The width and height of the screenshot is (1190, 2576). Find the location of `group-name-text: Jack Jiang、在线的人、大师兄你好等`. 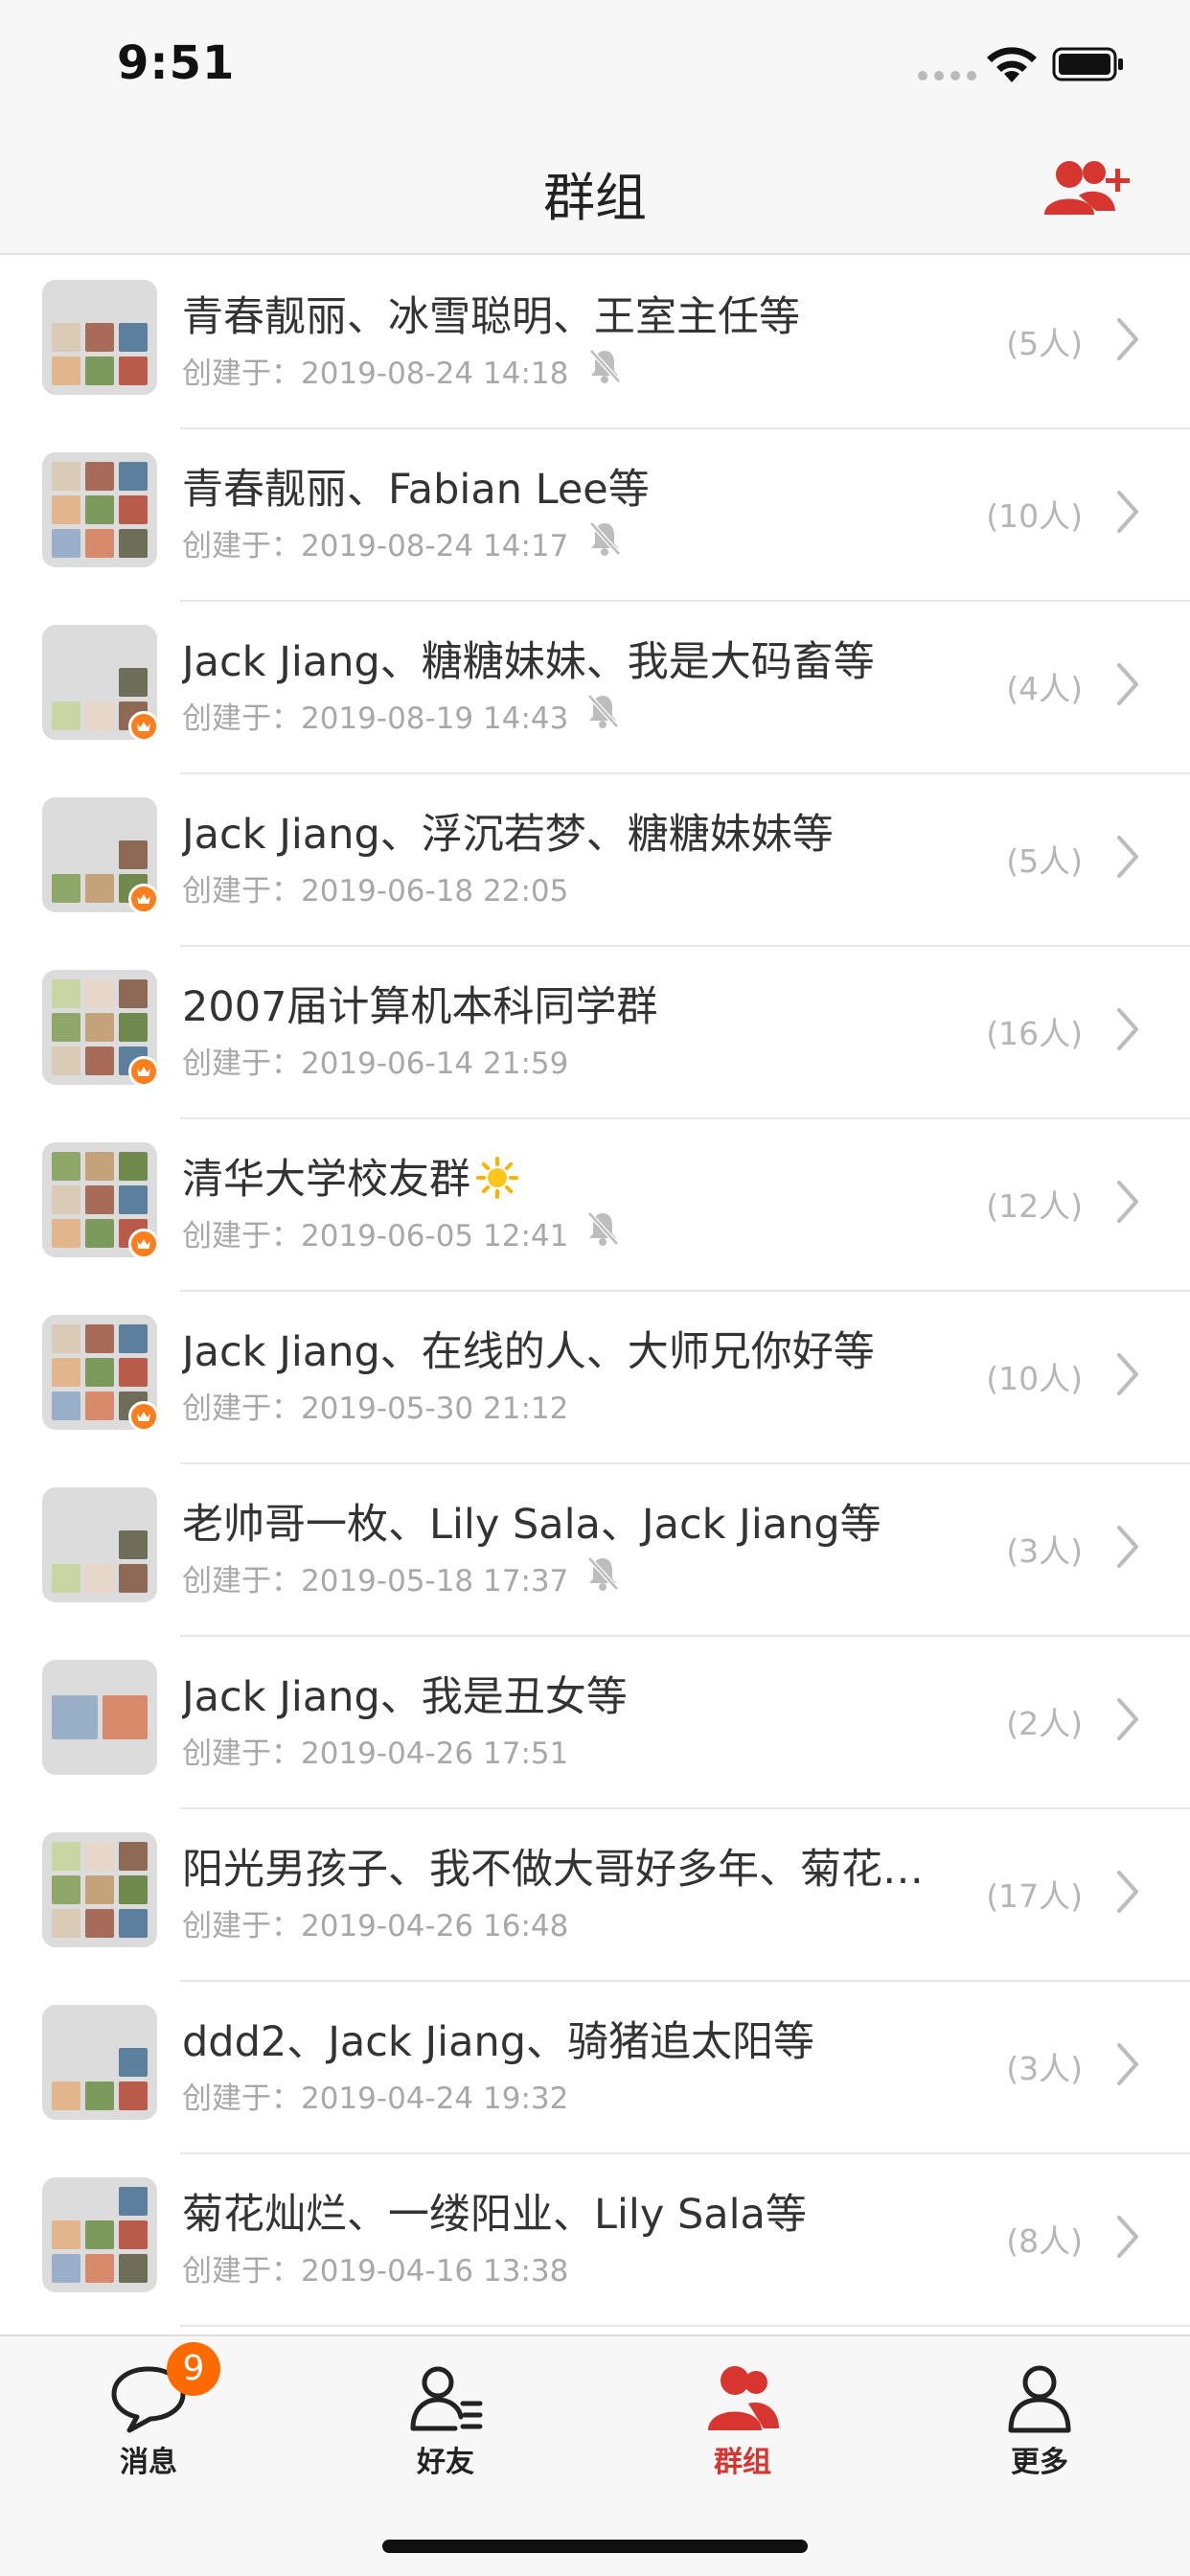

group-name-text: Jack Jiang、在线的人、大师兄你好等 is located at coordinates (528, 1352).